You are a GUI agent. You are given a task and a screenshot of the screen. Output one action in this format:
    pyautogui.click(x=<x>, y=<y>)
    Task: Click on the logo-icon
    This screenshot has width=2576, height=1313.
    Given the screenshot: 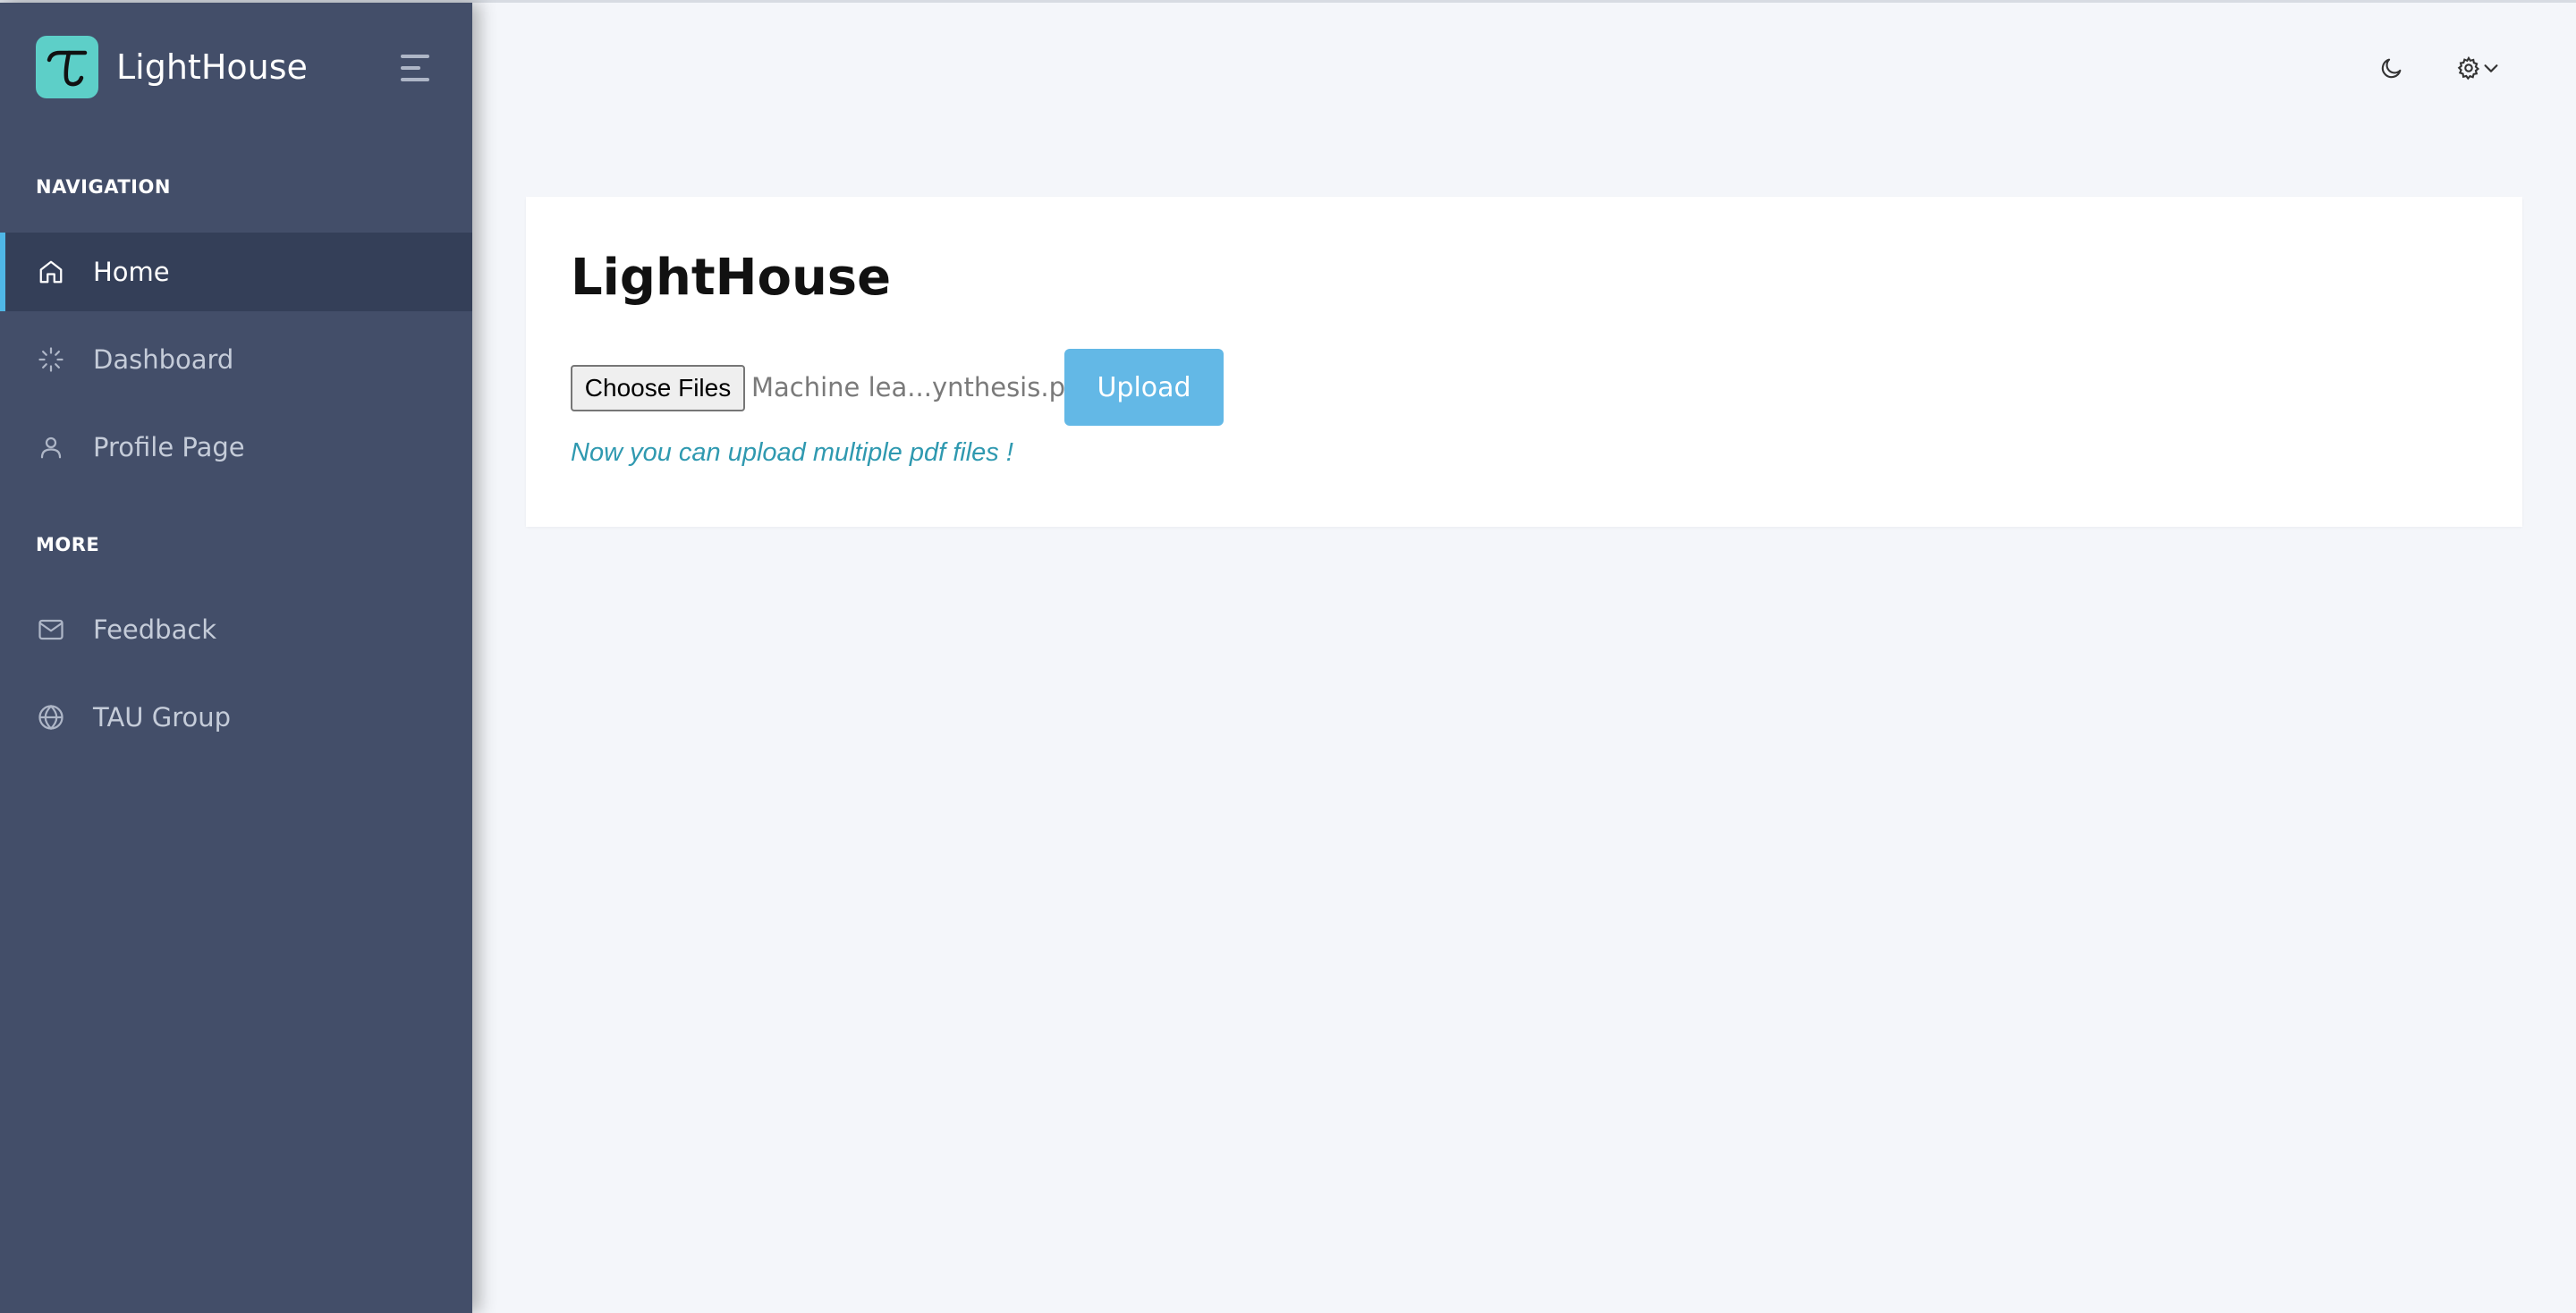 What is the action you would take?
    pyautogui.click(x=67, y=67)
    